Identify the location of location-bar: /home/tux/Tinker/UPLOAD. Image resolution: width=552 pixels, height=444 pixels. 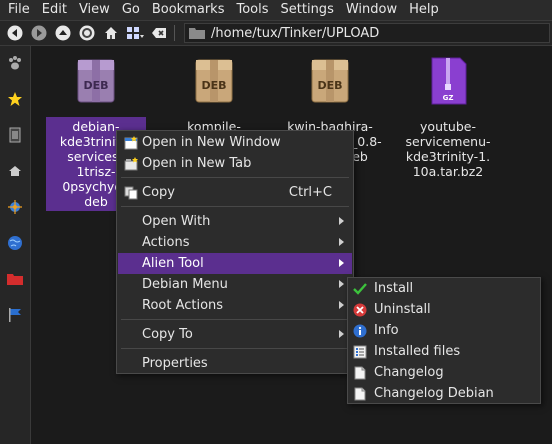
(367, 33).